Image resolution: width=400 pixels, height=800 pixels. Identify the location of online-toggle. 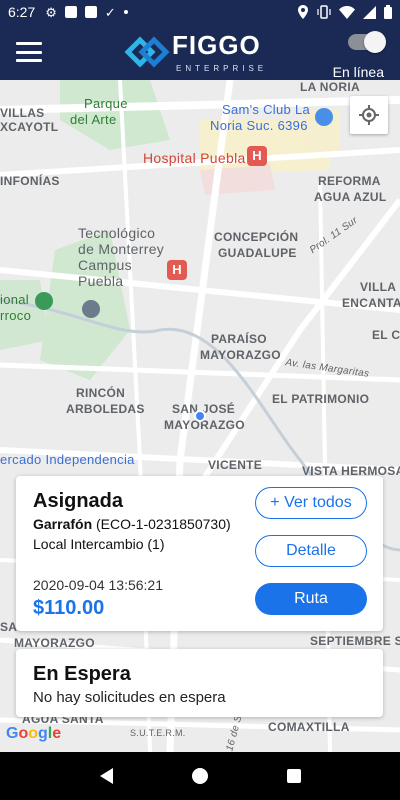
(367, 42).